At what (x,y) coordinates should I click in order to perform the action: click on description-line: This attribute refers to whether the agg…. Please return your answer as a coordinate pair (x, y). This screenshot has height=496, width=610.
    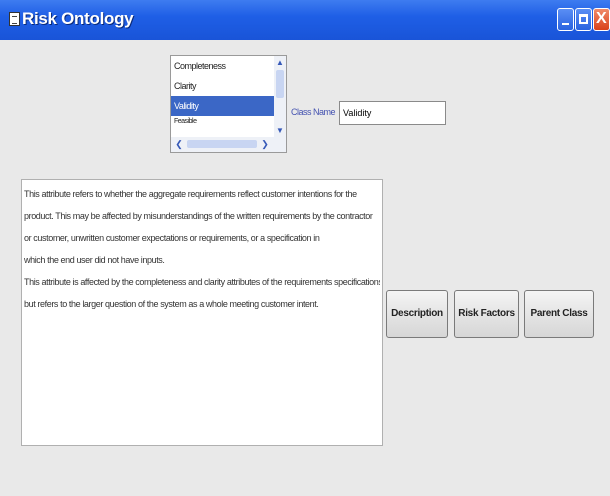
    Looking at the image, I should click on (190, 194).